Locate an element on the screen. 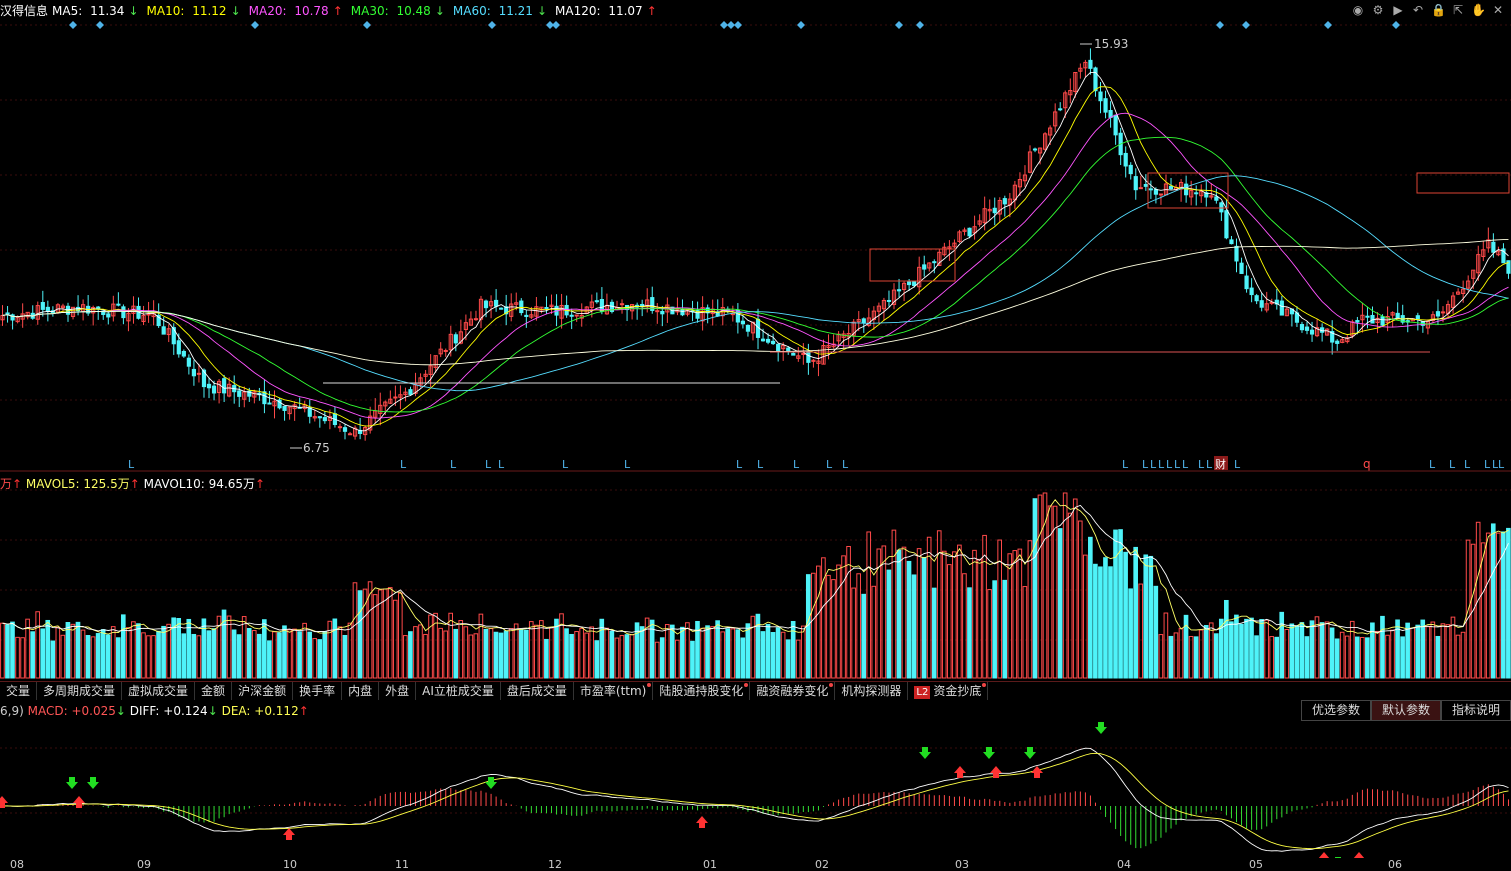  tab-indicator: 陆股通持股变化 is located at coordinates (702, 691).